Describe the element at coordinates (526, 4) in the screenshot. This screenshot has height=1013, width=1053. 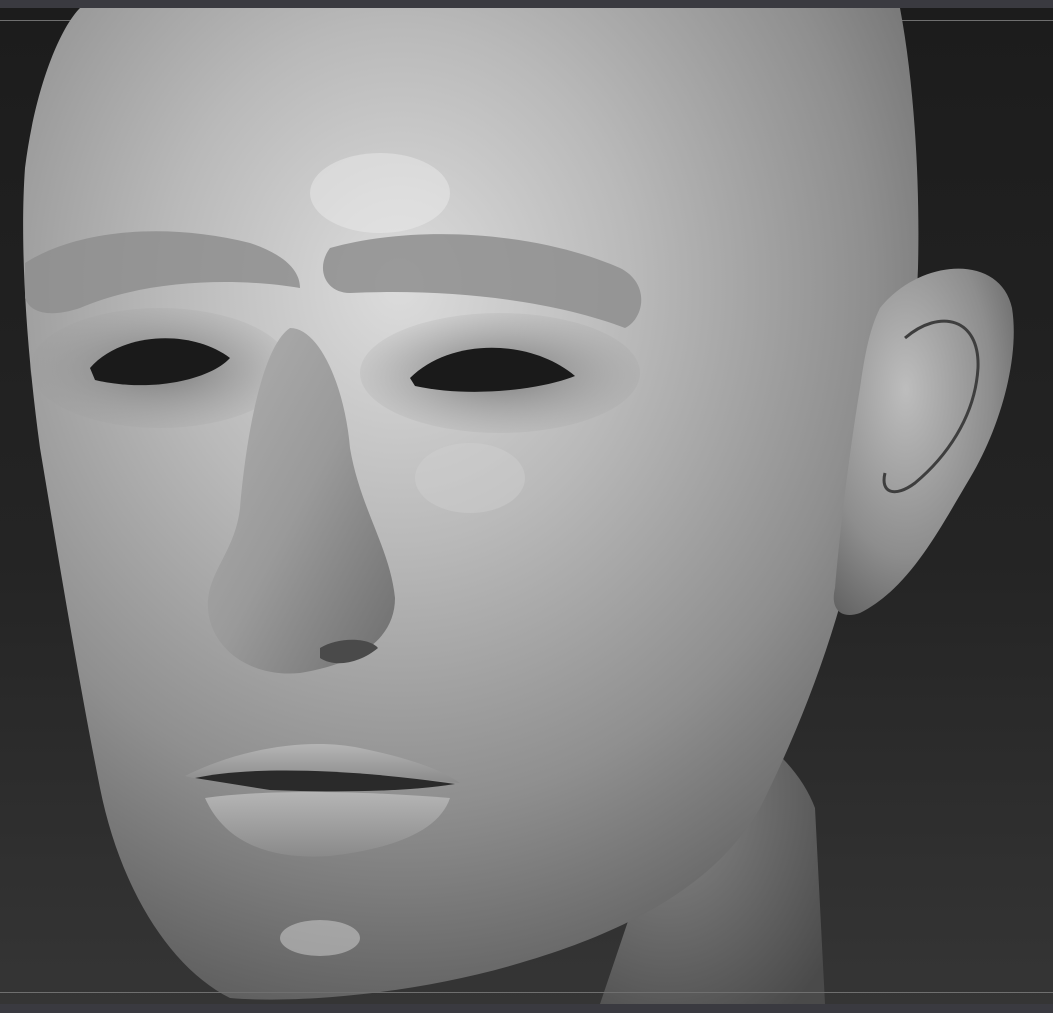
I see `top-toolbar-strip` at that location.